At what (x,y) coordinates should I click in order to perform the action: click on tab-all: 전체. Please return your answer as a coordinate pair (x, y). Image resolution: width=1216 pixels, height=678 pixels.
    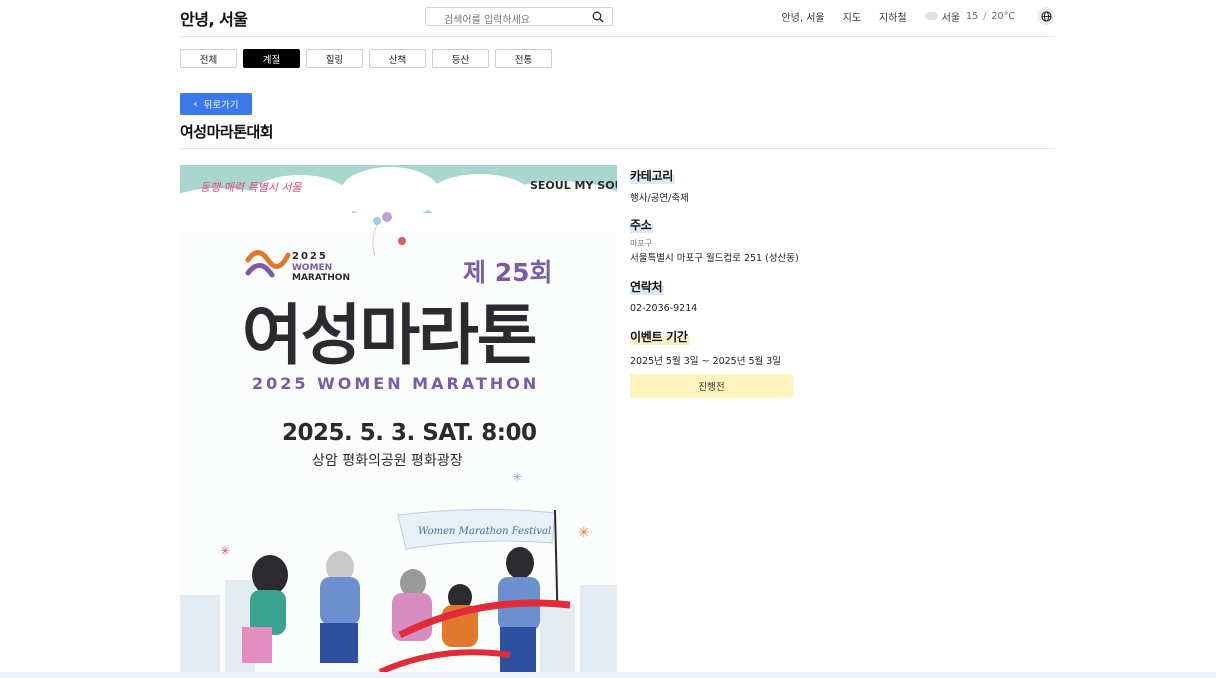
    Looking at the image, I should click on (208, 58).